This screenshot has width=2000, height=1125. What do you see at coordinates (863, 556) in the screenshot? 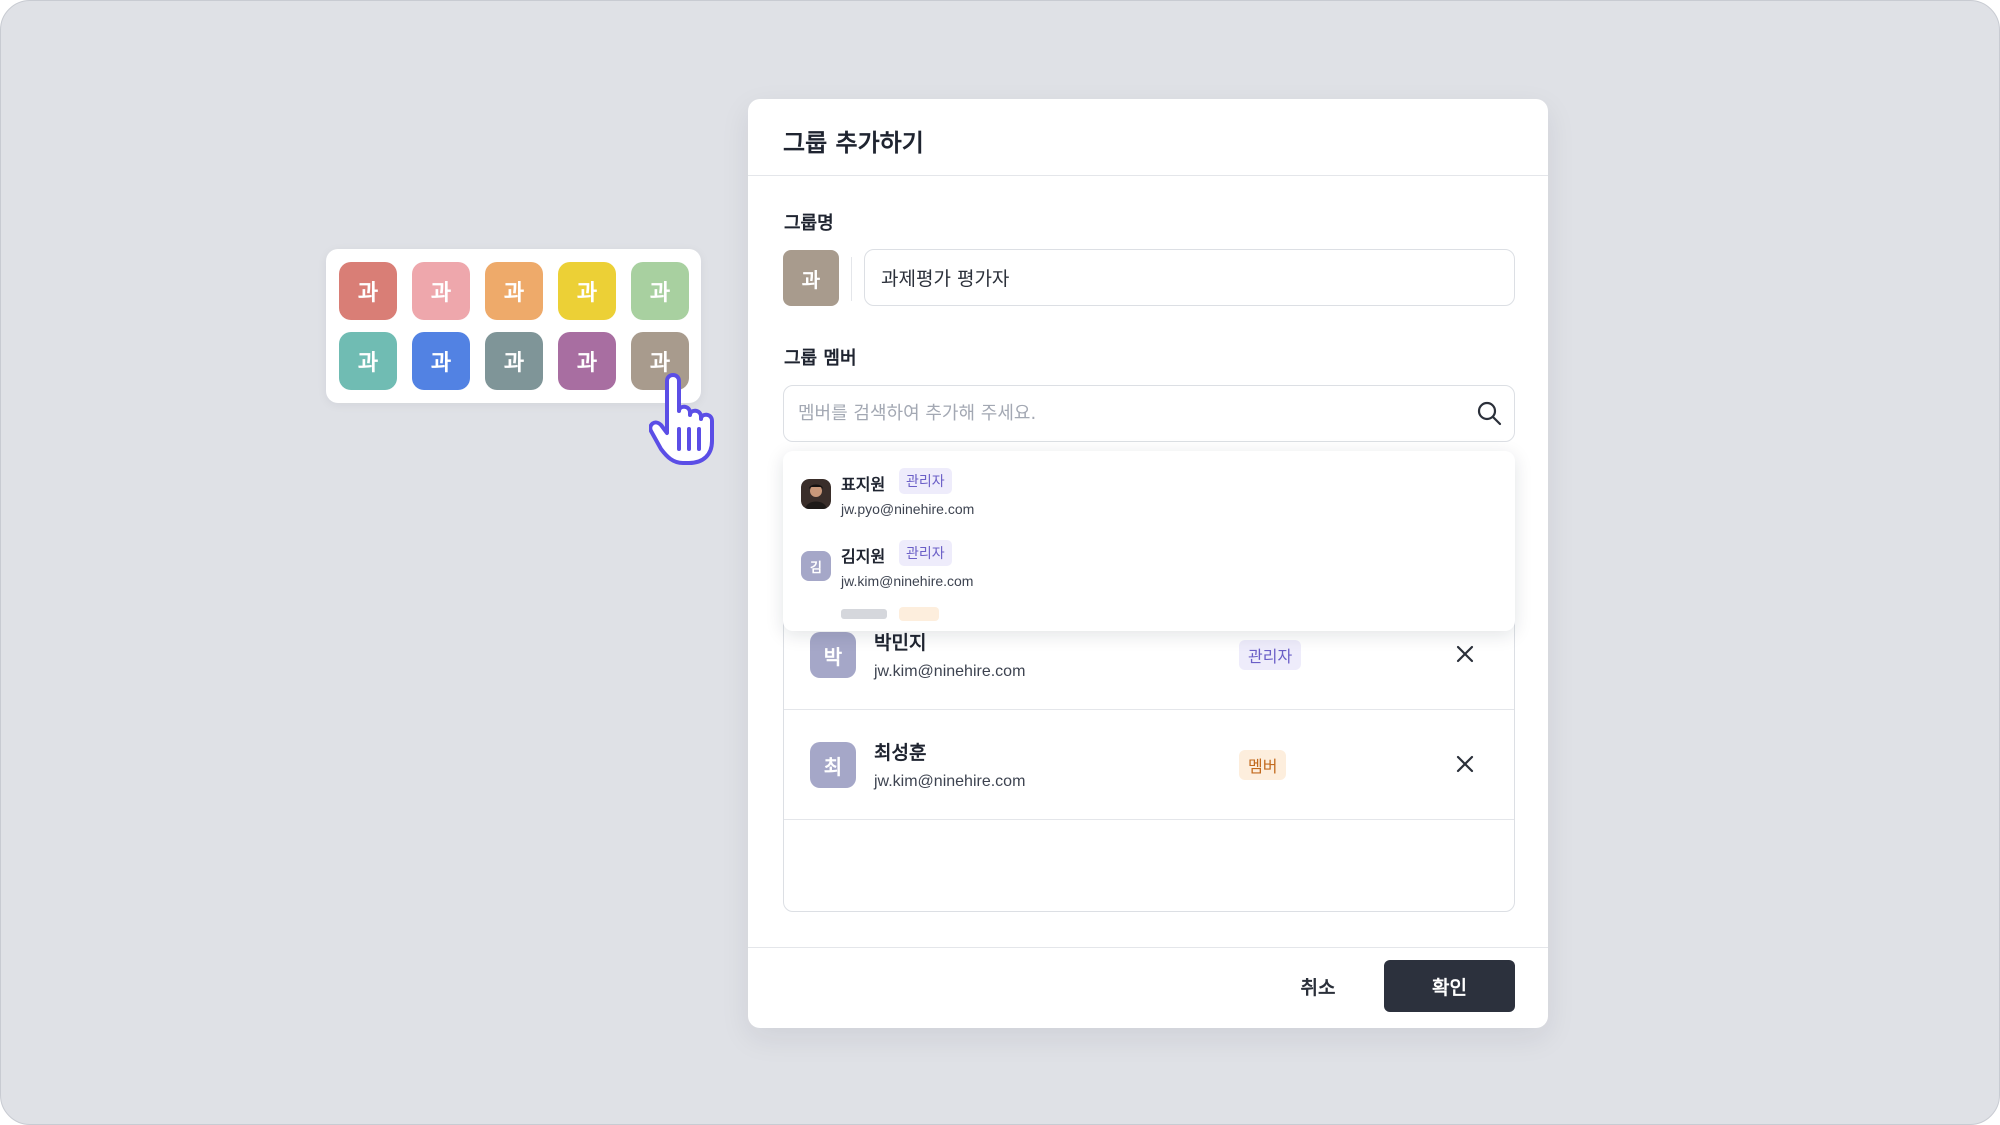
I see `dropdown-item-name: 김지원` at bounding box center [863, 556].